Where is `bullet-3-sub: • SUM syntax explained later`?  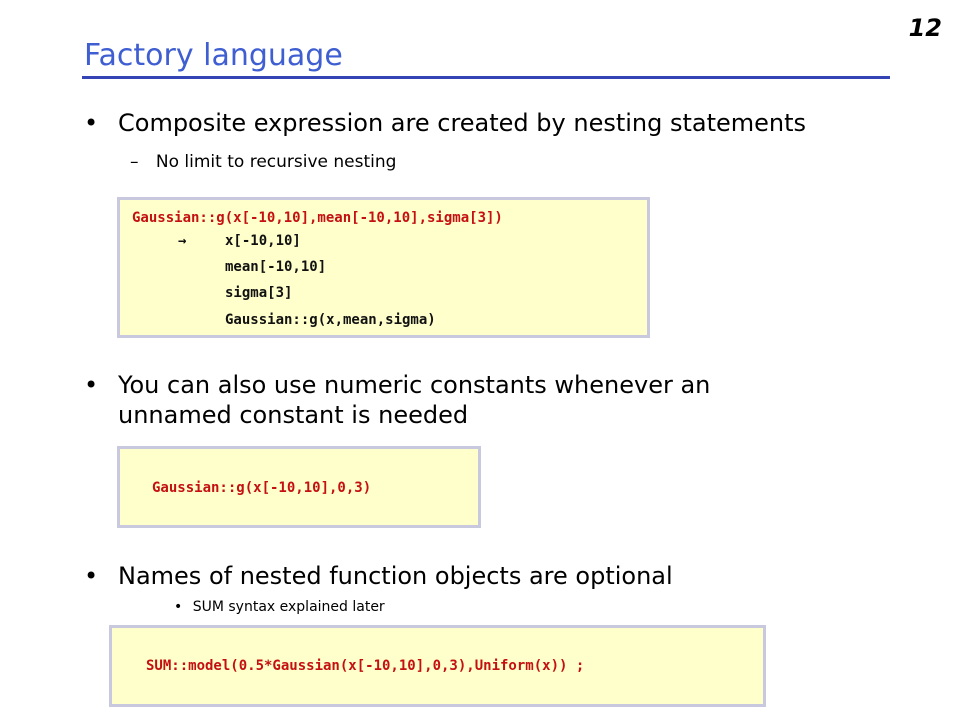
bullet-3-sub: • SUM syntax explained later is located at coordinates (279, 607).